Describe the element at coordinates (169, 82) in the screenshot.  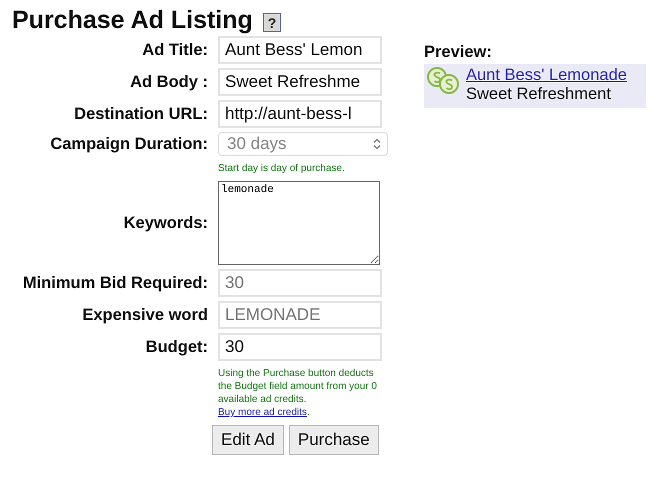
I see `field-label: Ad Body :` at that location.